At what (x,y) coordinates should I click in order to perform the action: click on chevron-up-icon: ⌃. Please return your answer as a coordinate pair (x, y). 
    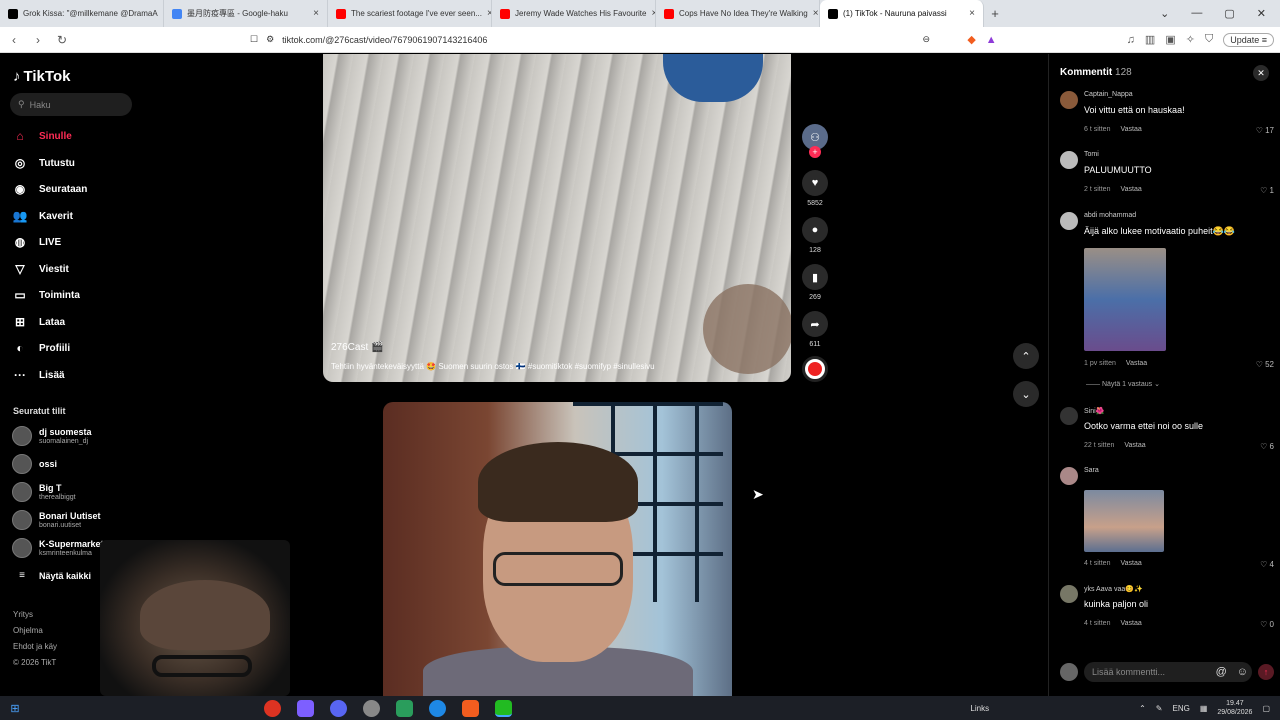
    Looking at the image, I should click on (1142, 708).